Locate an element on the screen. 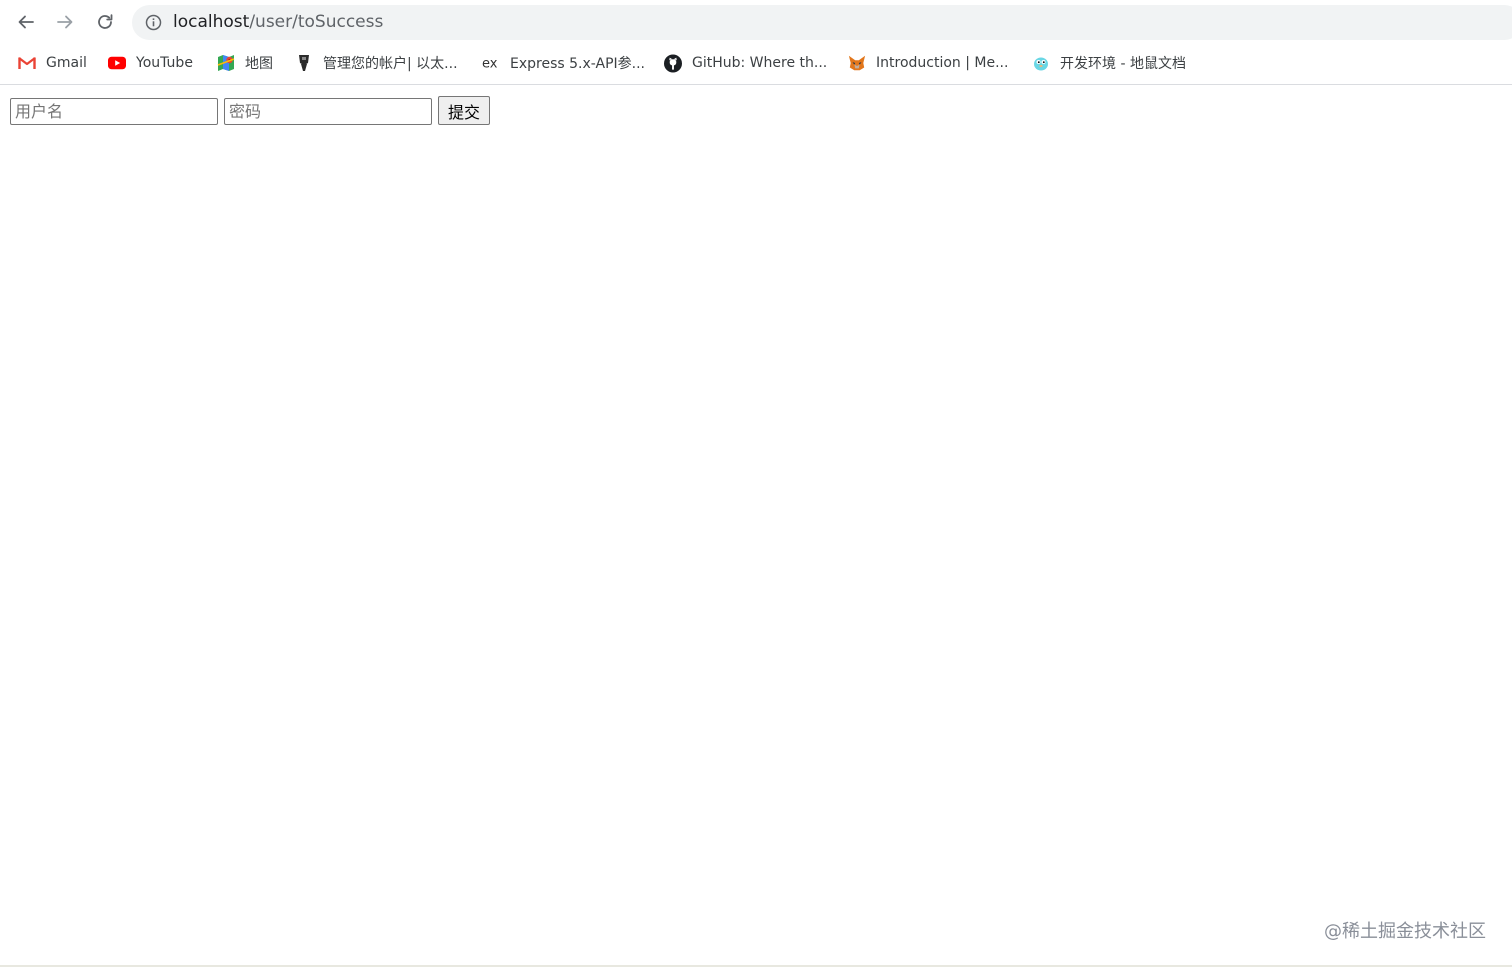 The height and width of the screenshot is (967, 1512). svg-text: ex is located at coordinates (490, 64).